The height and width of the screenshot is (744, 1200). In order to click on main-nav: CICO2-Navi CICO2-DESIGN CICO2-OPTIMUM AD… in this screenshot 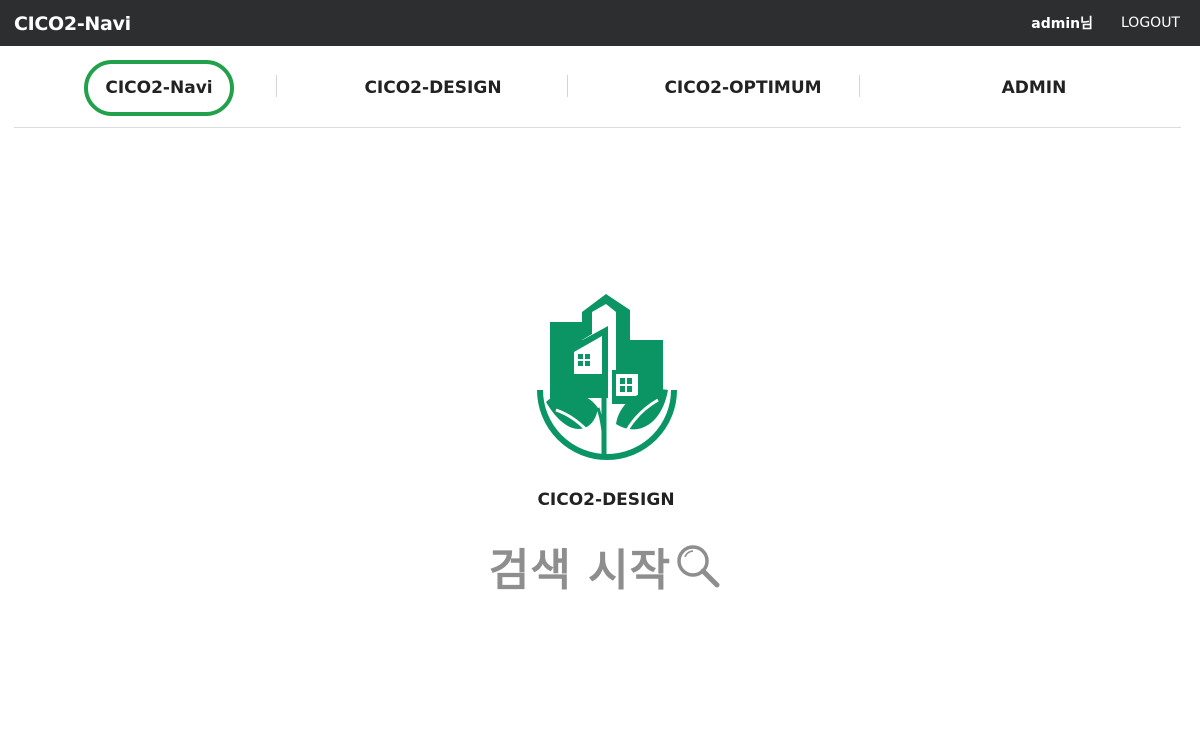, I will do `click(597, 87)`.